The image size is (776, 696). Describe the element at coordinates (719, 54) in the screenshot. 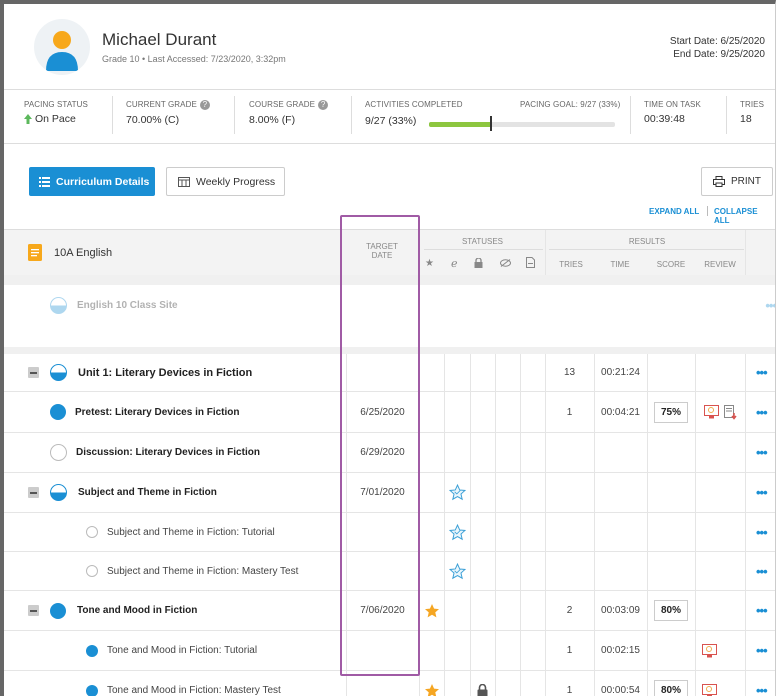

I see `end-date: End Date: 9/25/2020` at that location.